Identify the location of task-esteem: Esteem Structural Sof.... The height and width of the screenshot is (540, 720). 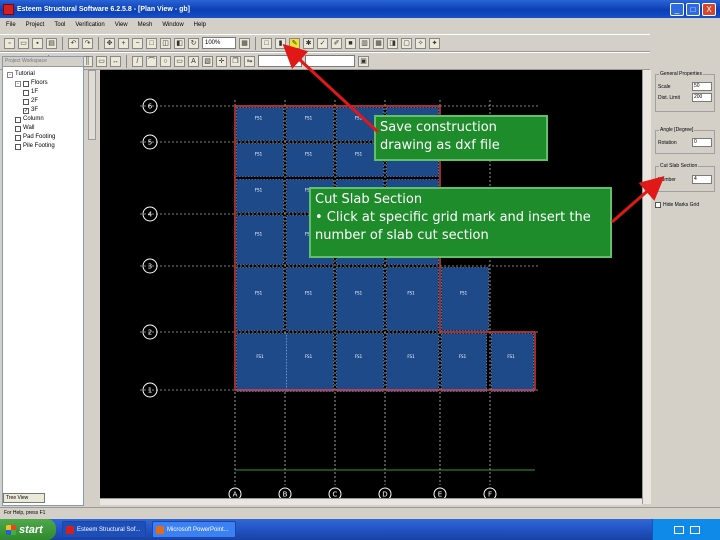
(104, 529).